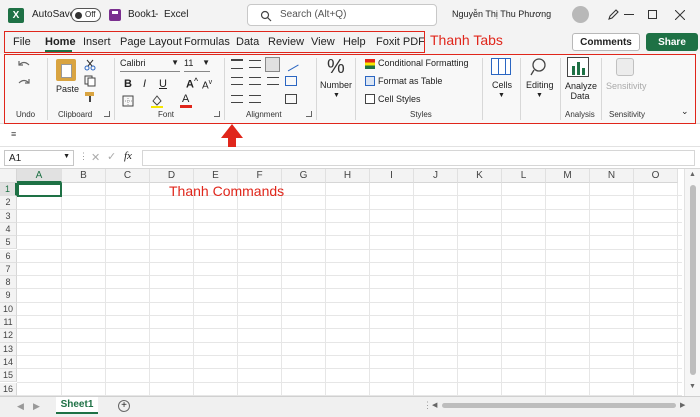 This screenshot has height=417, width=700. I want to click on insert-function-button: fx, so click(128, 156).